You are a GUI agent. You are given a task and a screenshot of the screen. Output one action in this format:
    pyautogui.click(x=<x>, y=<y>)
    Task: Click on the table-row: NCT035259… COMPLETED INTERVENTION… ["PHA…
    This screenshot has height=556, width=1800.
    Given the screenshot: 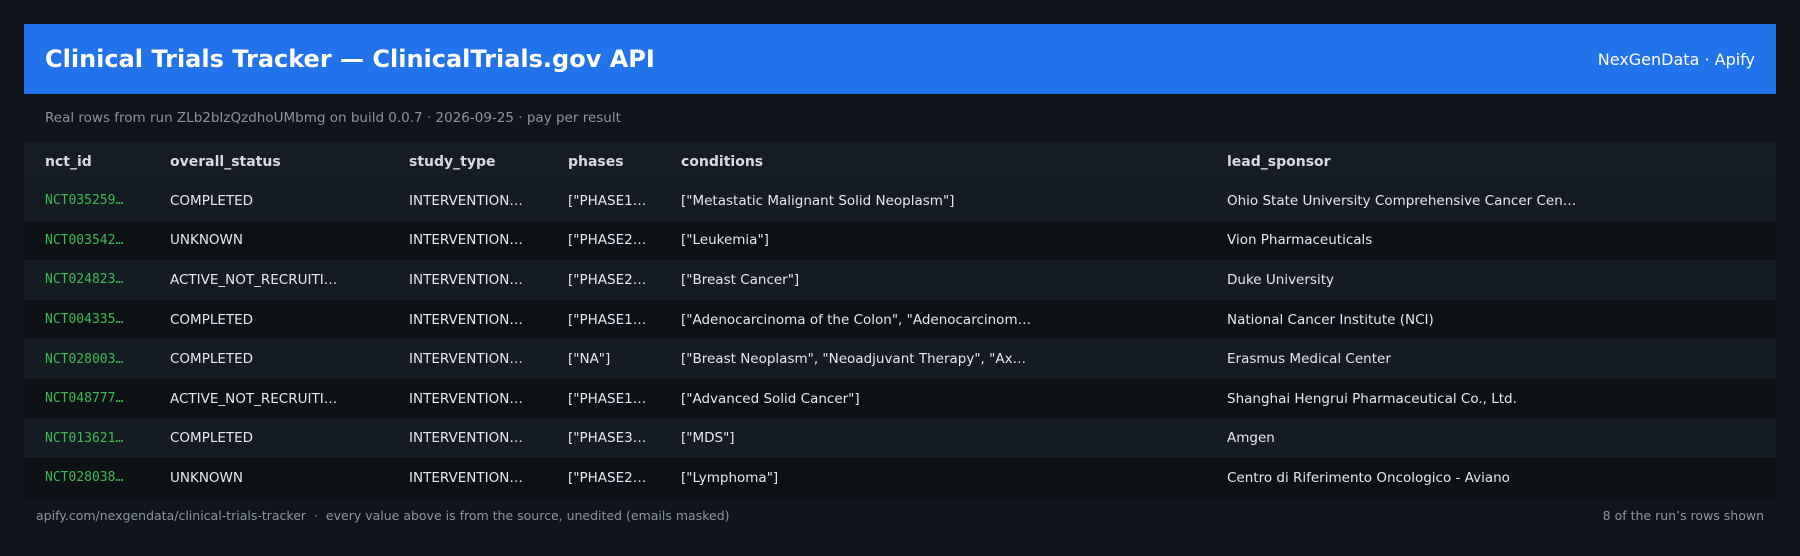 What is the action you would take?
    pyautogui.click(x=900, y=201)
    